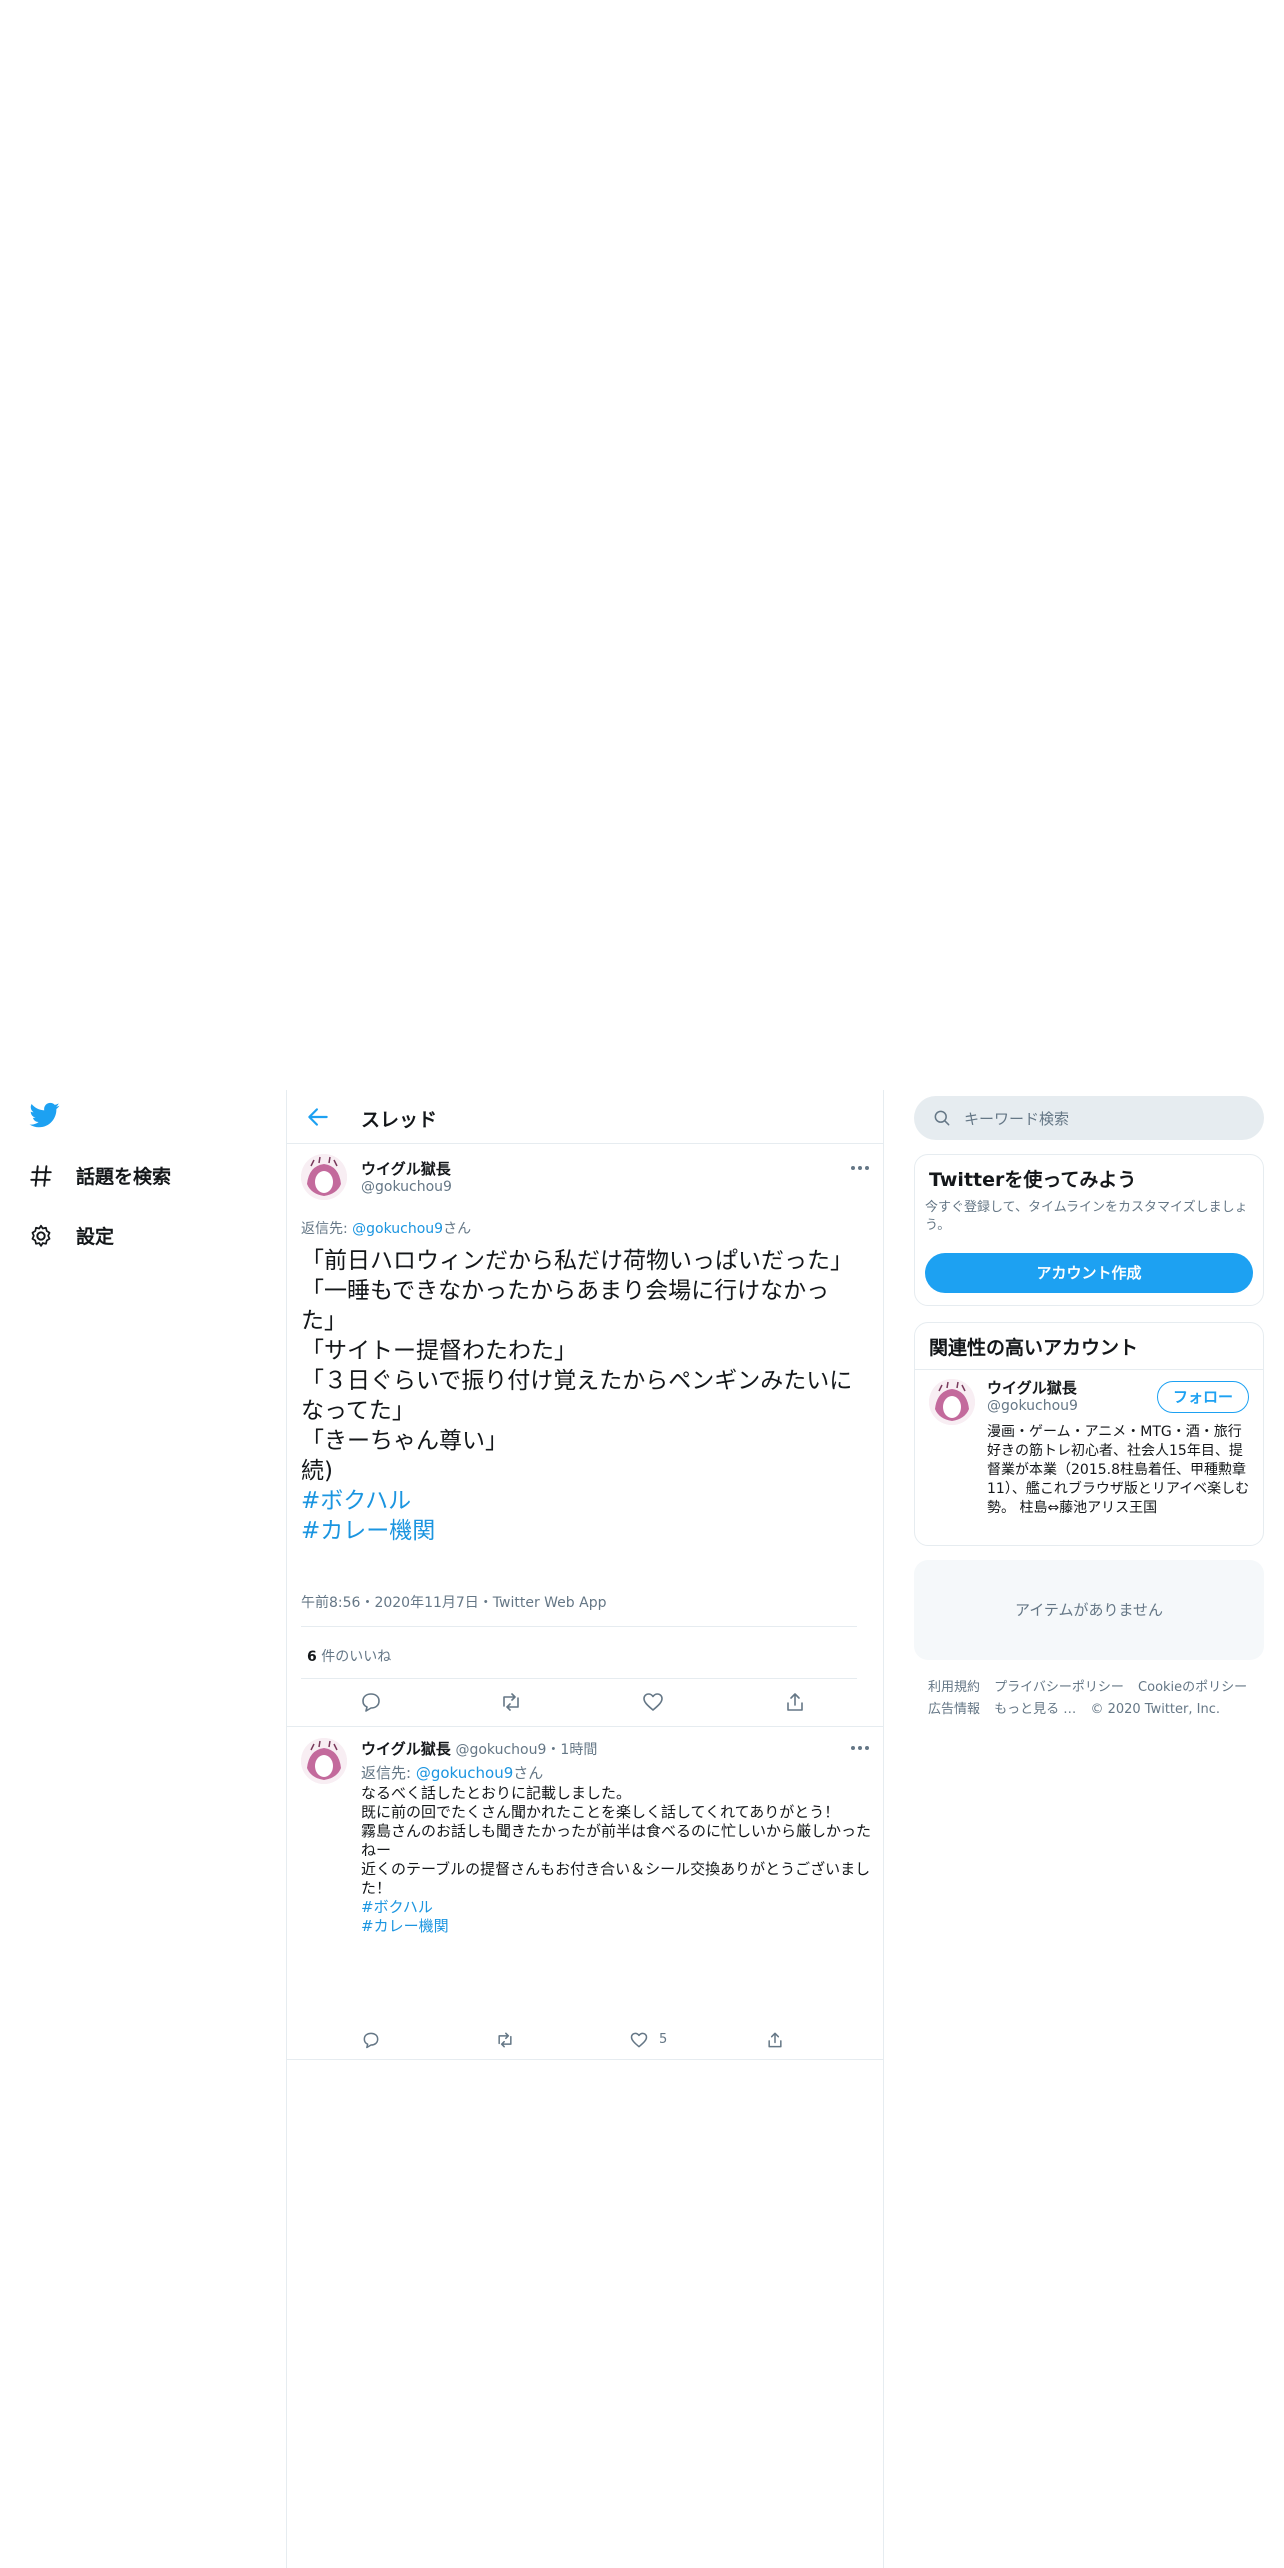  I want to click on twitter-bird-icon, so click(45, 1115).